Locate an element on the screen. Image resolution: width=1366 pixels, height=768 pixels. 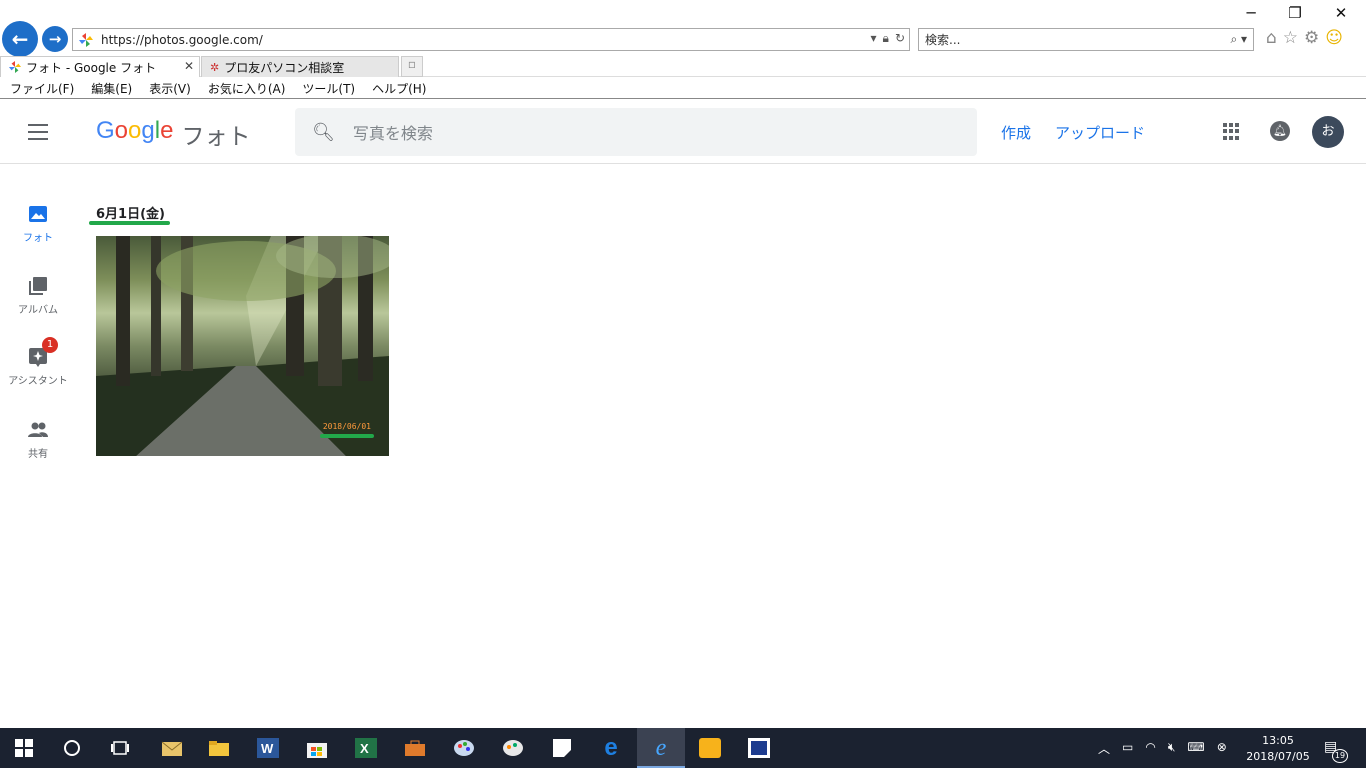
menu-file: ファイル(F) is located at coordinates (42, 88).